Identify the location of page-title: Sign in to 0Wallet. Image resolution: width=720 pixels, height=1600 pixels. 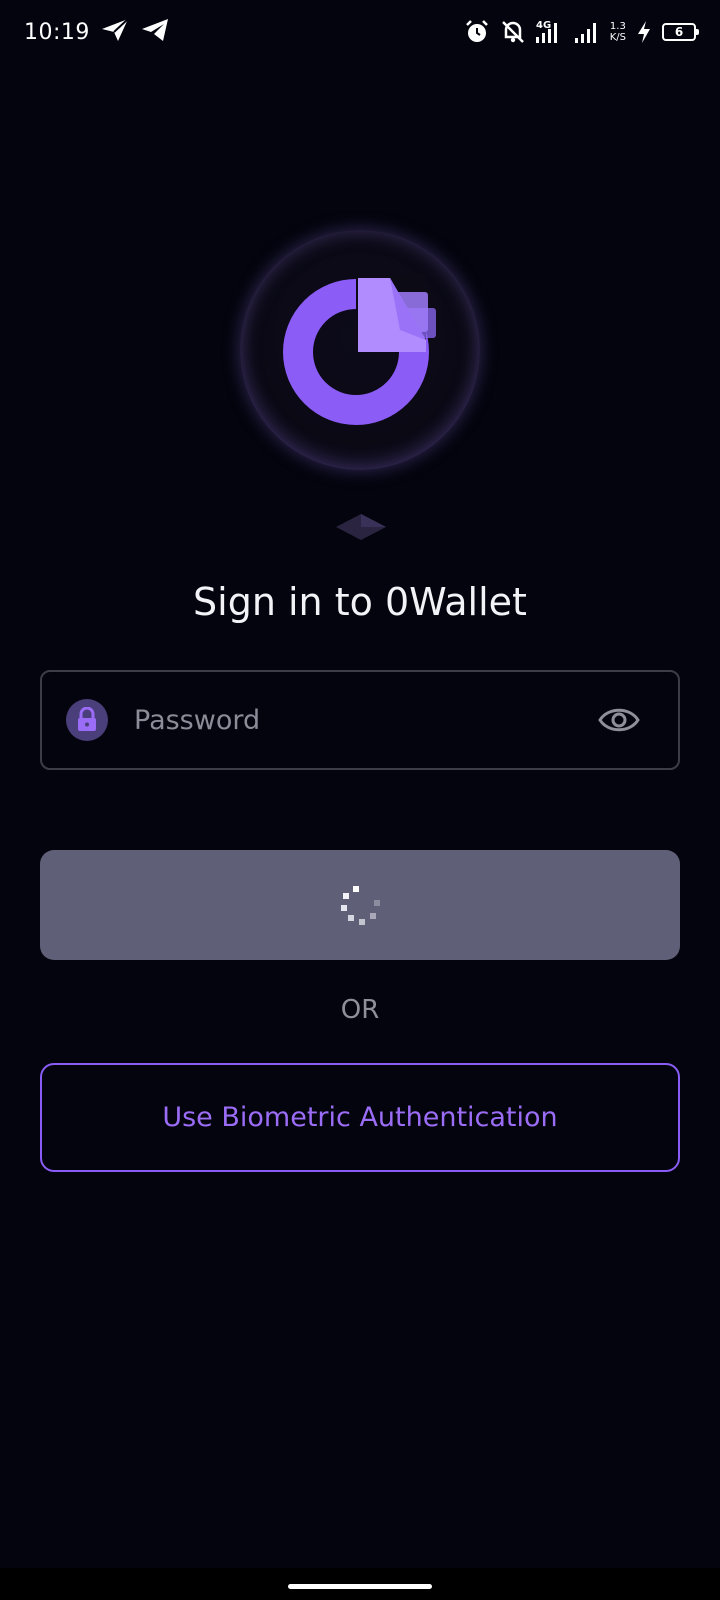
(360, 602).